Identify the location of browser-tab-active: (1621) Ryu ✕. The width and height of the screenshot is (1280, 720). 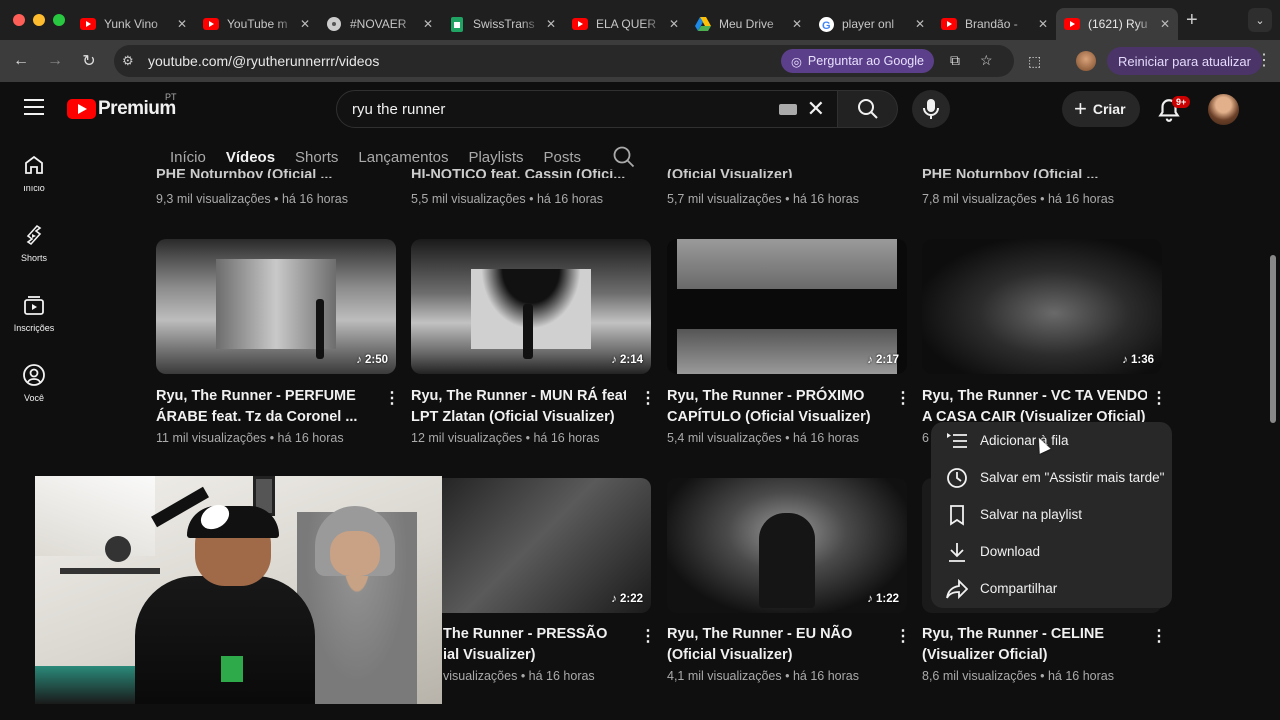
(1117, 24).